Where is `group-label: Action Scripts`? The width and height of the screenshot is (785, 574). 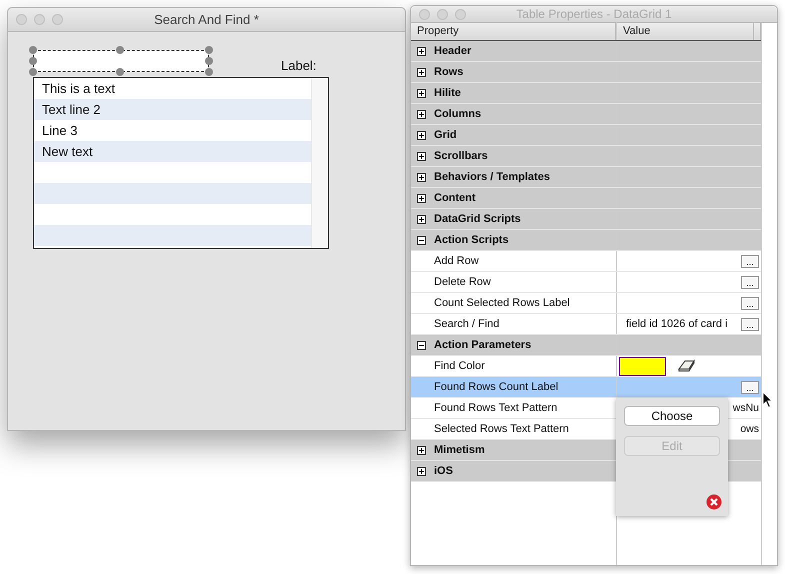
group-label: Action Scripts is located at coordinates (471, 240).